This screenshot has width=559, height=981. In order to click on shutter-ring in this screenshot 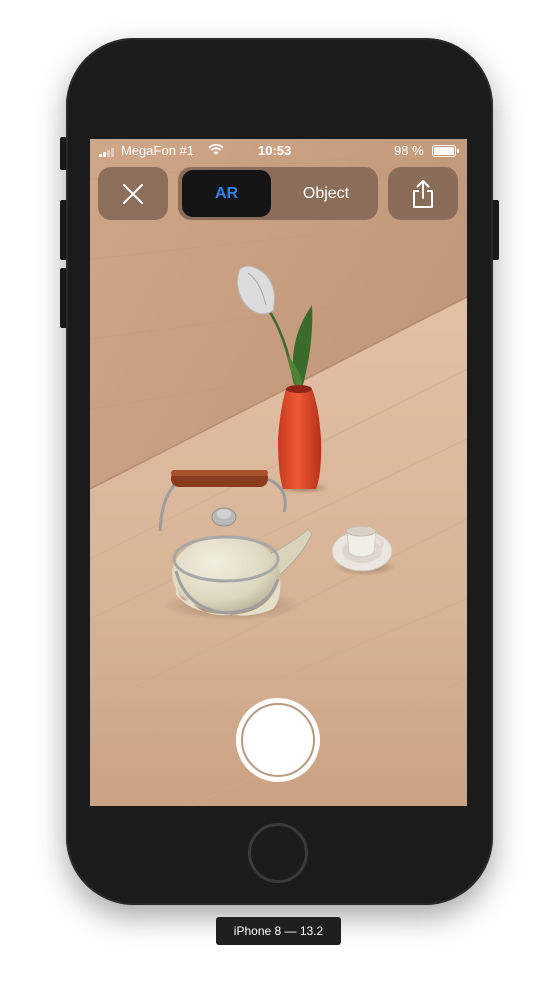, I will do `click(278, 740)`.